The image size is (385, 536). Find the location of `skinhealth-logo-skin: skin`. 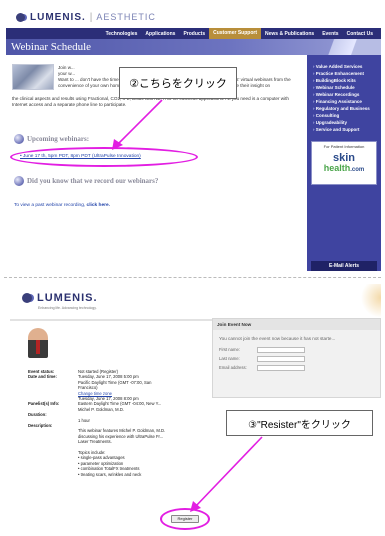

skinhealth-logo-skin: skin is located at coordinates (343, 158).